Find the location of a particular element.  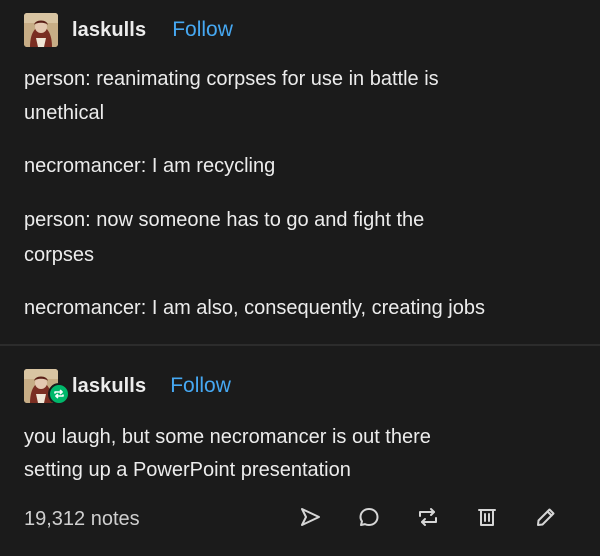

post-actions is located at coordinates (412, 517).